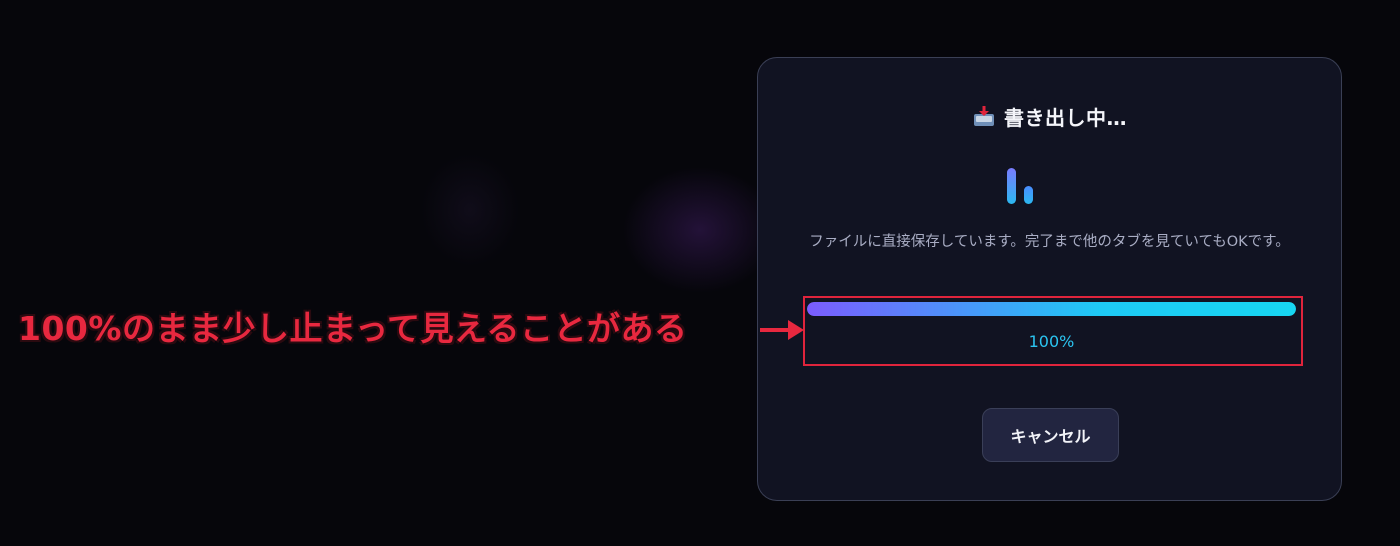  Describe the element at coordinates (984, 116) in the screenshot. I see `outbox-tray-icon` at that location.